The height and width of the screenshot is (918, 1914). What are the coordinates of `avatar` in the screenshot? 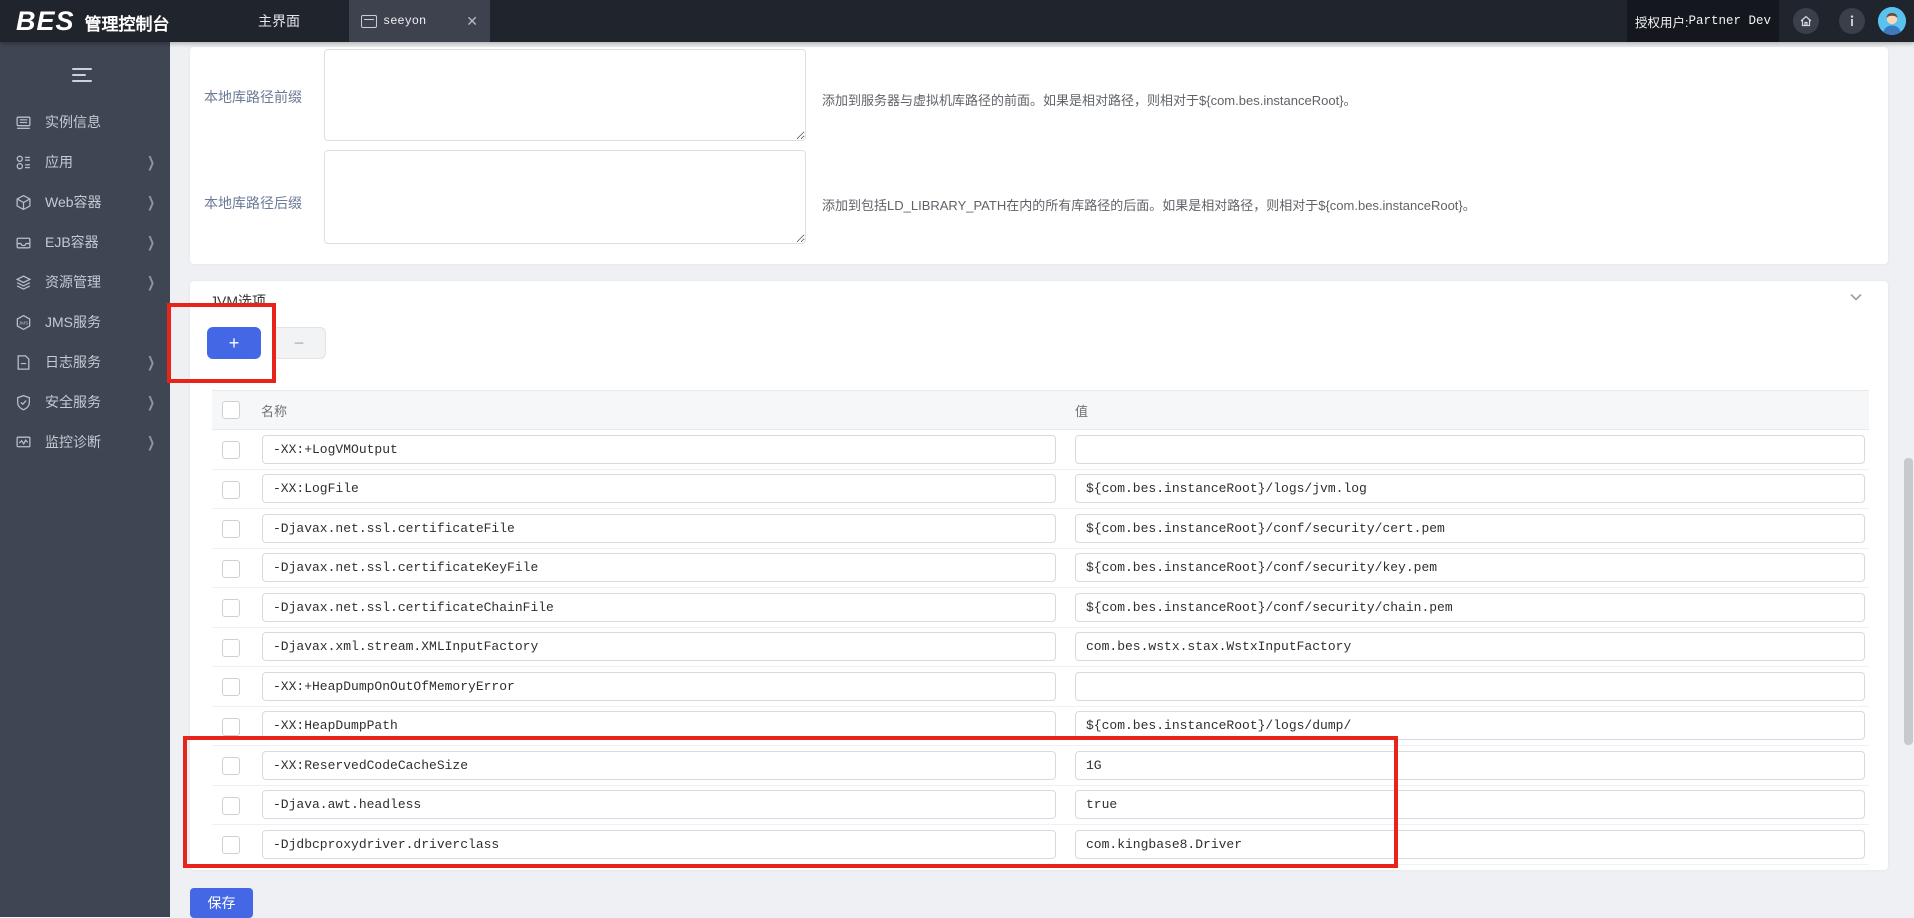 It's located at (1892, 21).